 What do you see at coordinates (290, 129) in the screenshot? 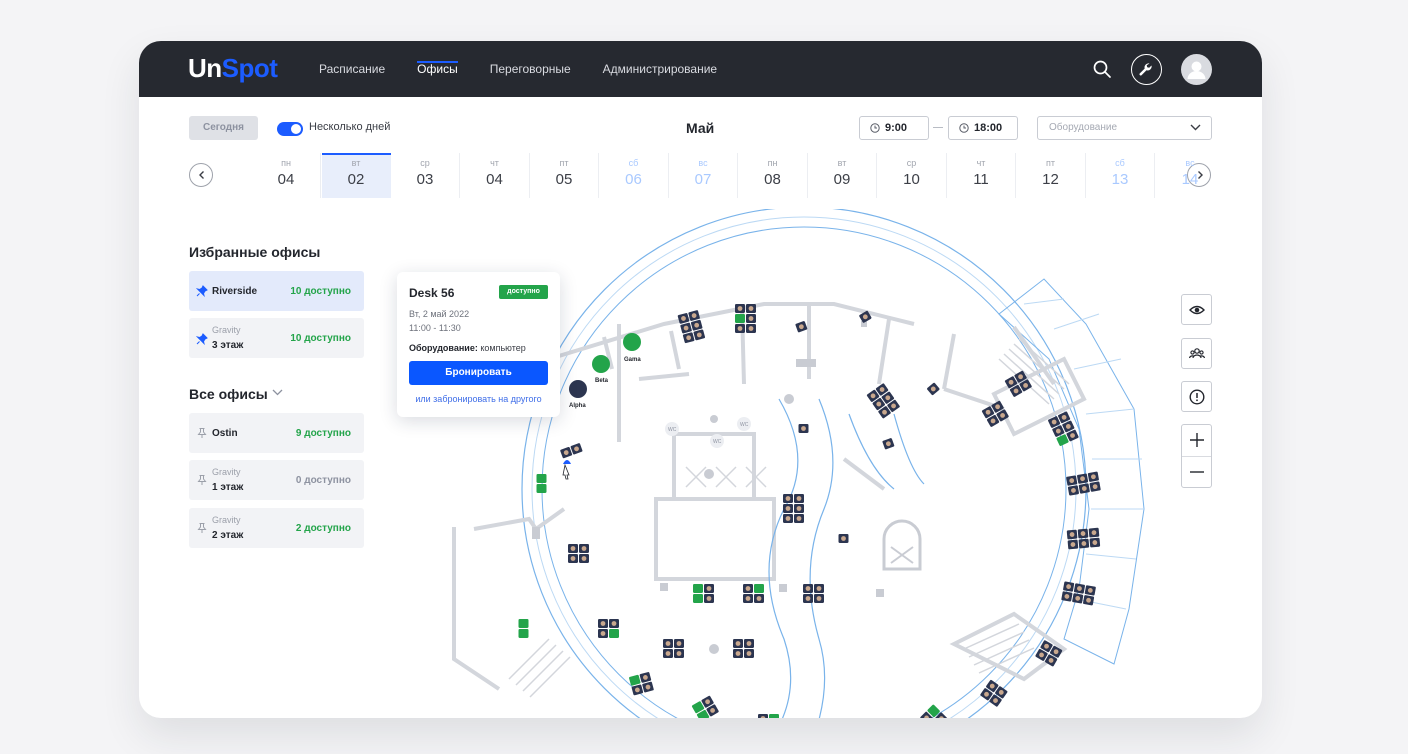
I see `multi-day-toggle` at bounding box center [290, 129].